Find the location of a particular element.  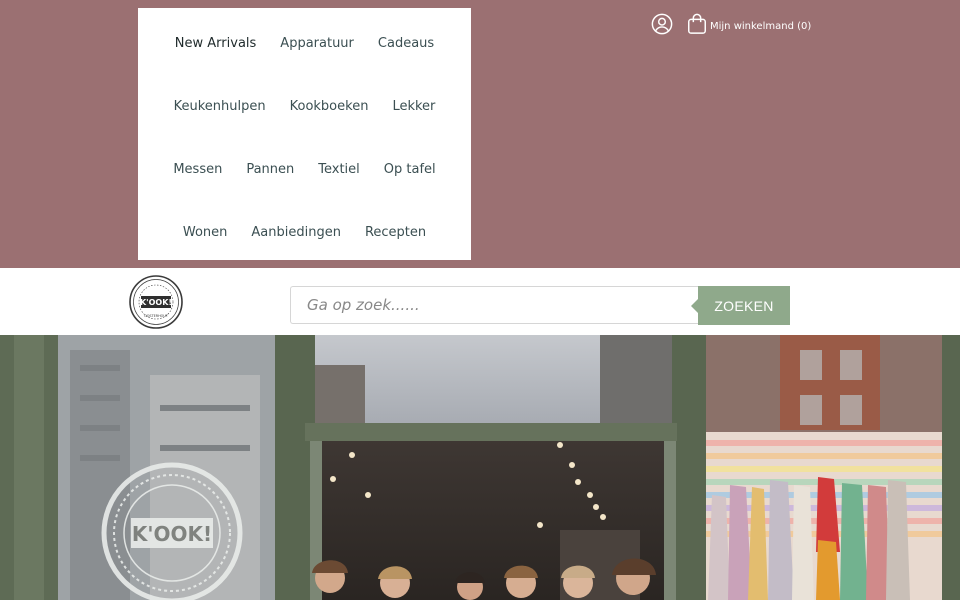

menu-item-keukenhulpen: Keukenhulpen is located at coordinates (220, 106).